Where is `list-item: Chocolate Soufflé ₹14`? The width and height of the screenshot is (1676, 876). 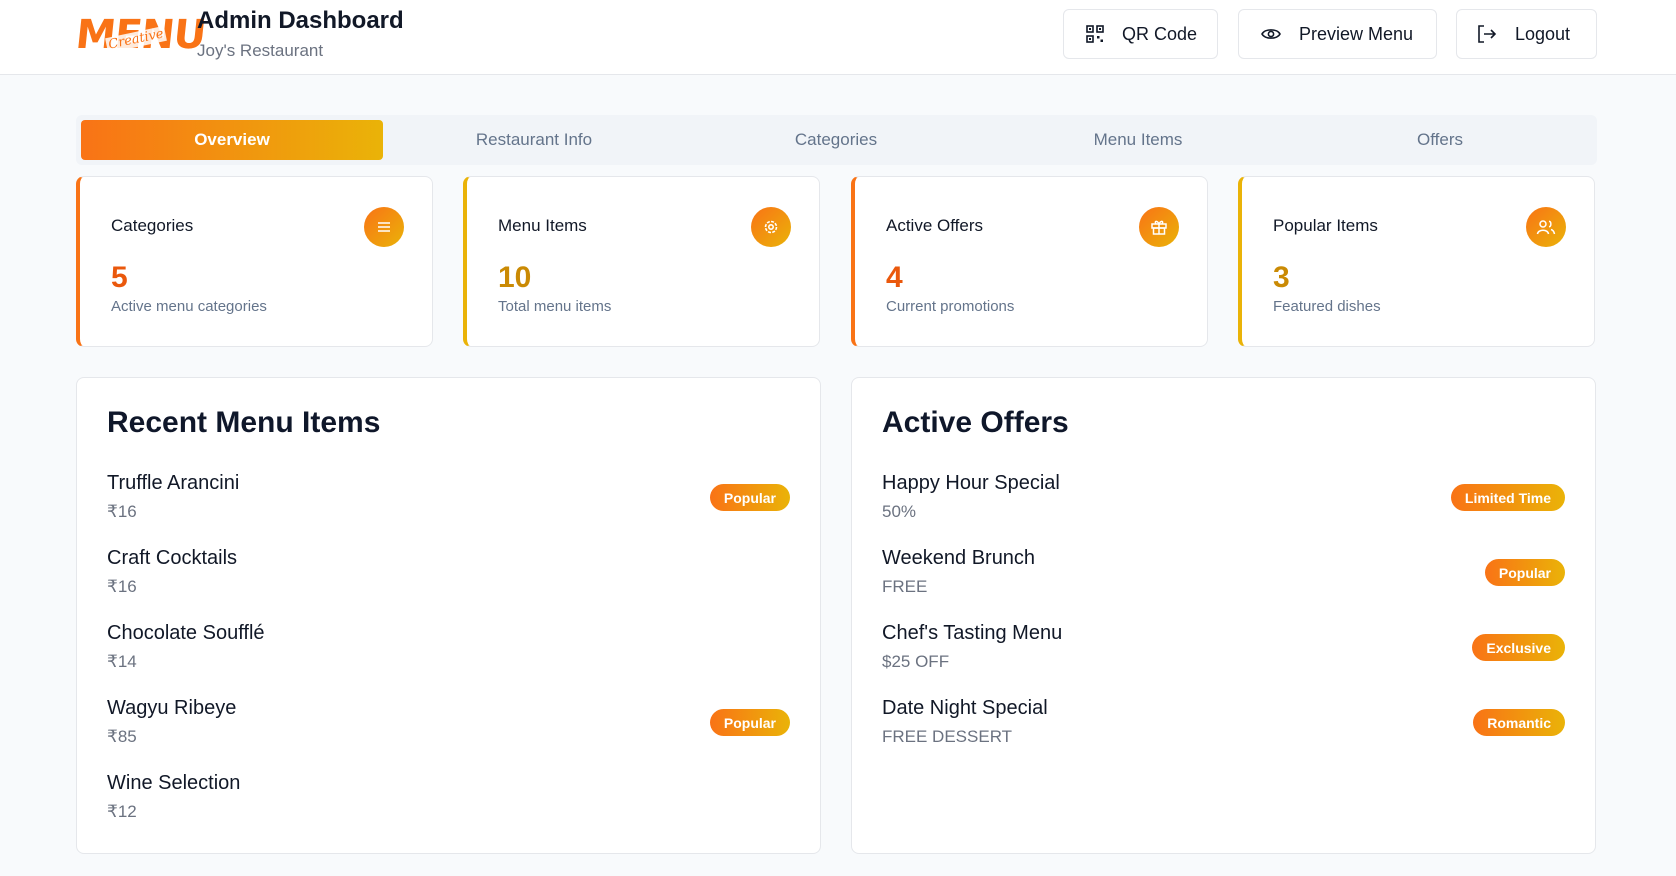 list-item: Chocolate Soufflé ₹14 is located at coordinates (448, 652).